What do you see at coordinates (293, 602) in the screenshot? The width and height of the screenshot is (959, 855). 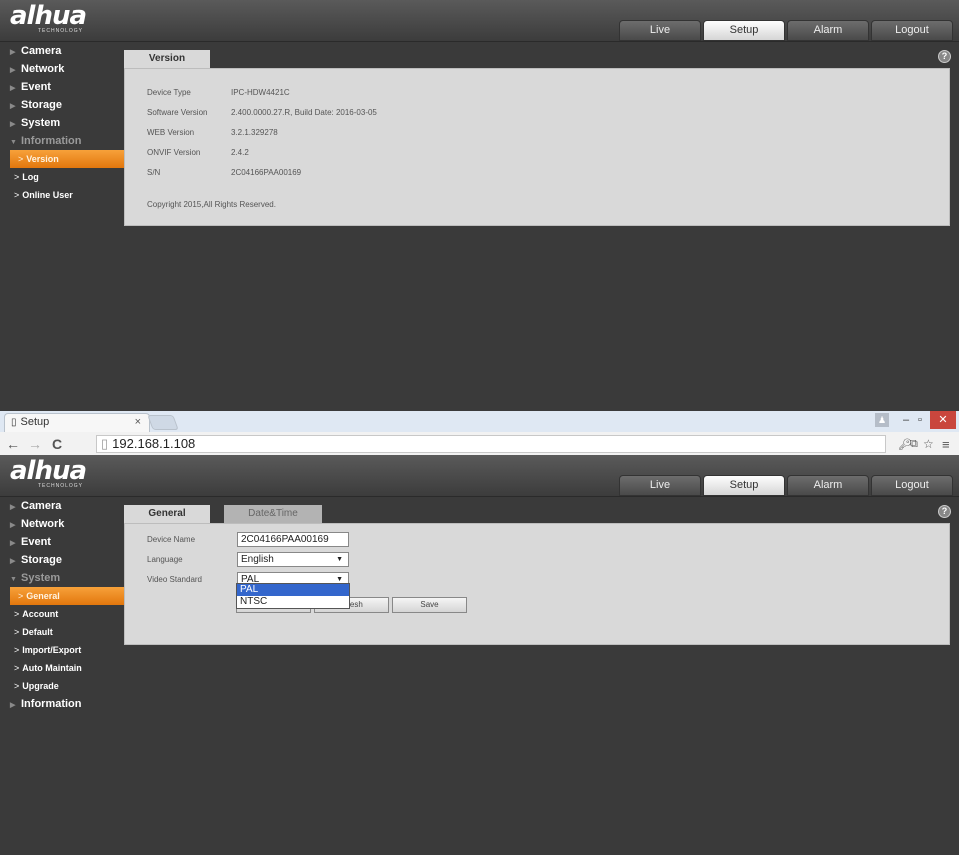 I see `option-ntsc: NTSC` at bounding box center [293, 602].